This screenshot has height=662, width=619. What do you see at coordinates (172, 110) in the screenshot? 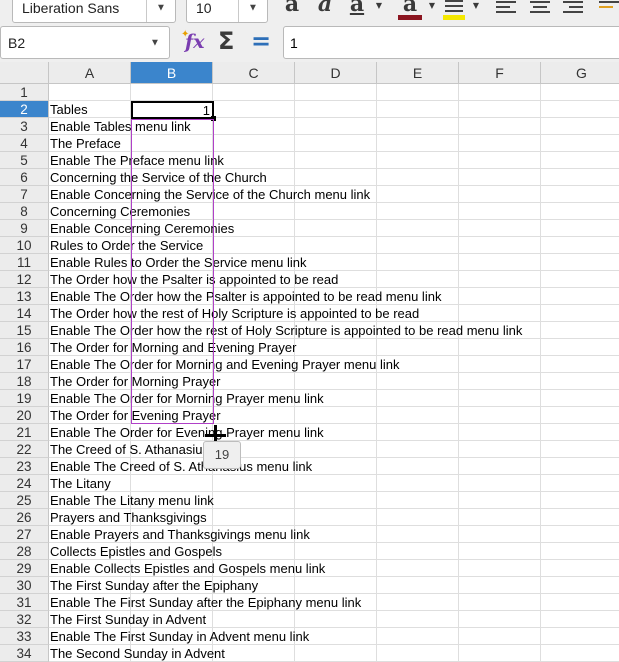
I see `active-cell-b2: 1` at bounding box center [172, 110].